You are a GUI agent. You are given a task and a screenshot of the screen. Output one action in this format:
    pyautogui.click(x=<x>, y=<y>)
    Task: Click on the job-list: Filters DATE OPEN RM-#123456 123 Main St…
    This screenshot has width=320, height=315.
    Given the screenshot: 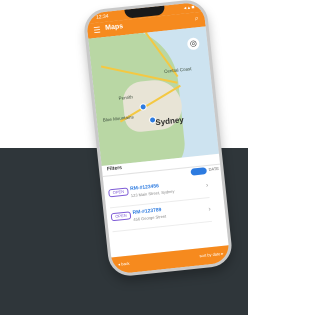 What is the action you would take?
    pyautogui.click(x=165, y=205)
    